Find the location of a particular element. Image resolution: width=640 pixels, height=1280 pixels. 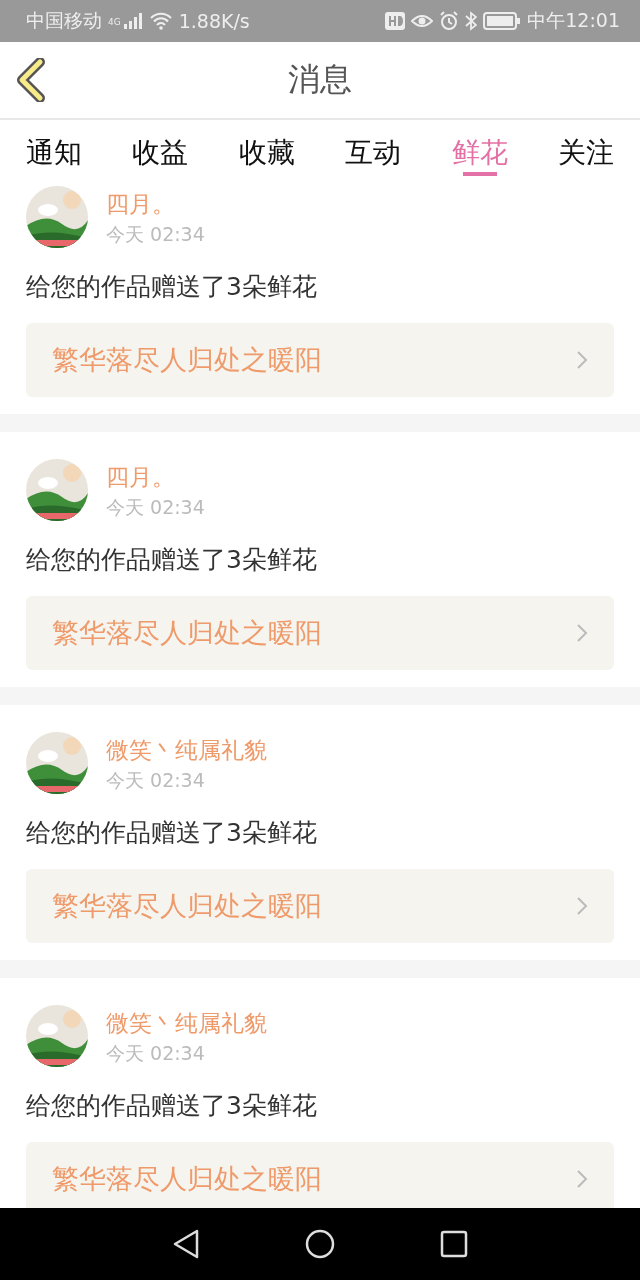

tab: 关注 is located at coordinates (585, 150).